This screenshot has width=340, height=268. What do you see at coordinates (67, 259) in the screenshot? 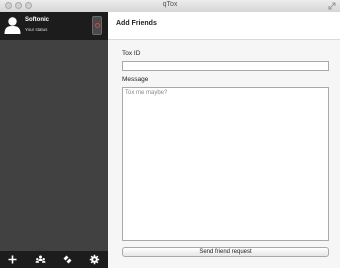
I see `transfers-icon` at bounding box center [67, 259].